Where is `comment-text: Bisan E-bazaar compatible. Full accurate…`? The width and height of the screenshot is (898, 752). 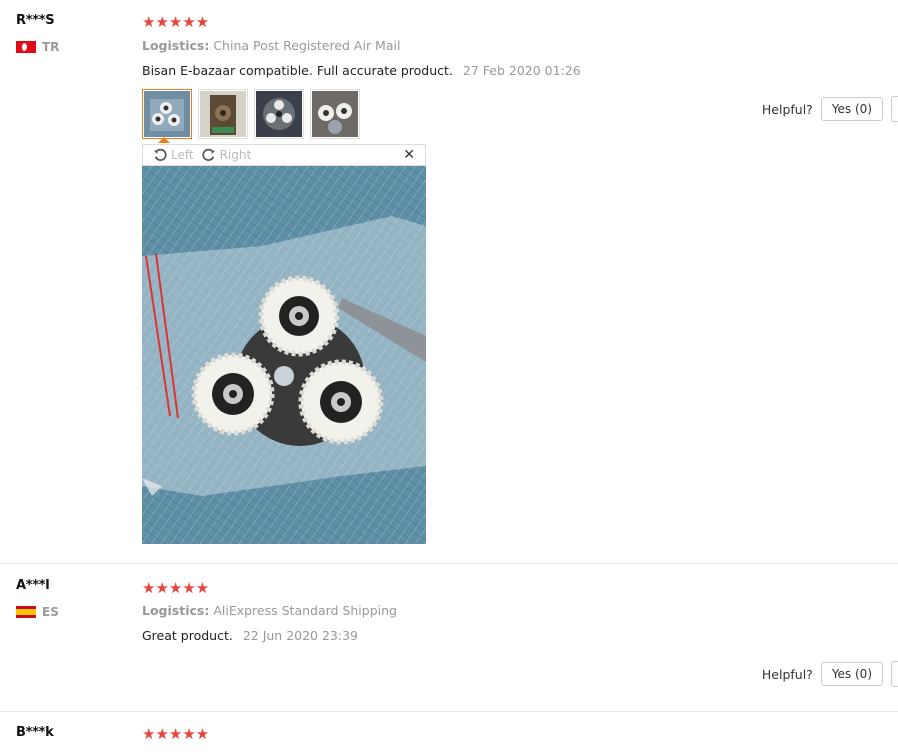
comment-text: Bisan E-bazaar compatible. Full accurate… is located at coordinates (297, 70).